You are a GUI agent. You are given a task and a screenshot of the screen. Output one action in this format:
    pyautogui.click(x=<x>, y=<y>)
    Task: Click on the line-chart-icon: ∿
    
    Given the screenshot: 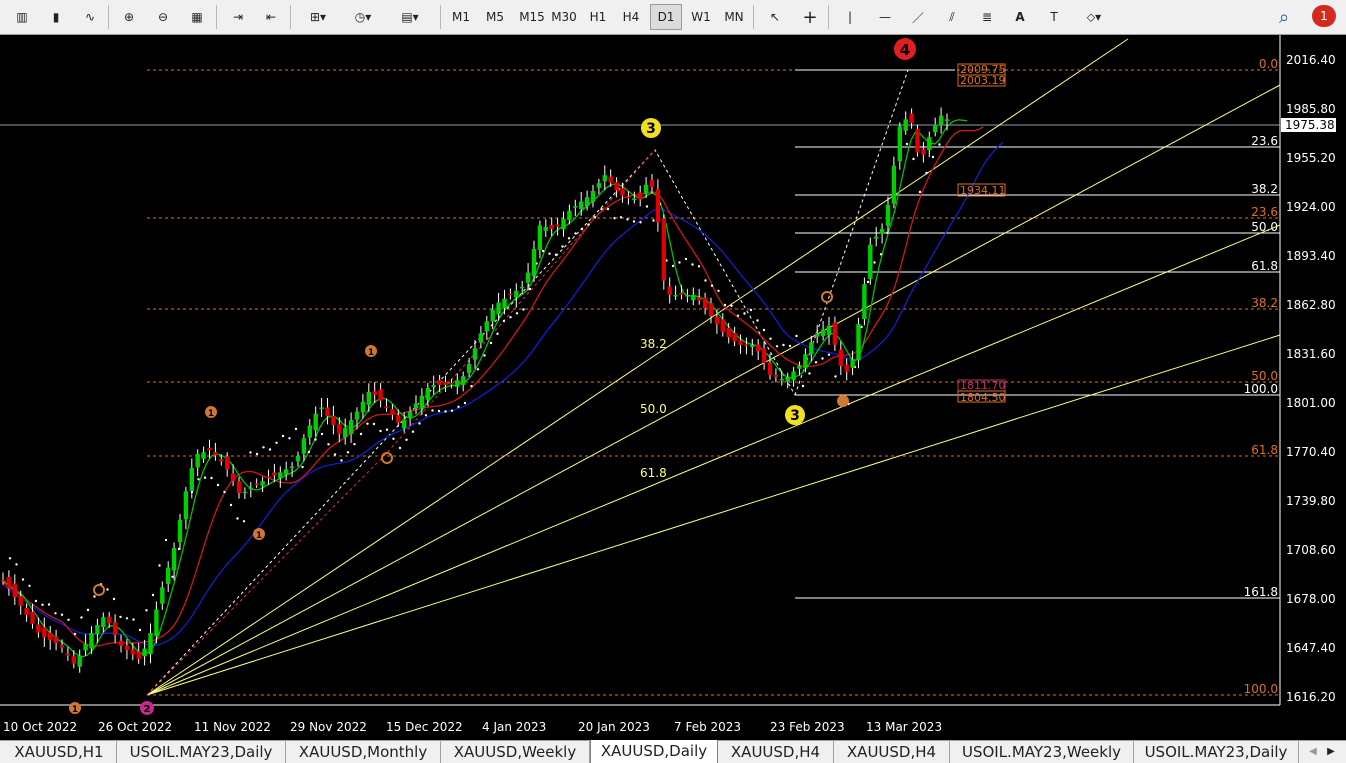 What is the action you would take?
    pyautogui.click(x=90, y=17)
    